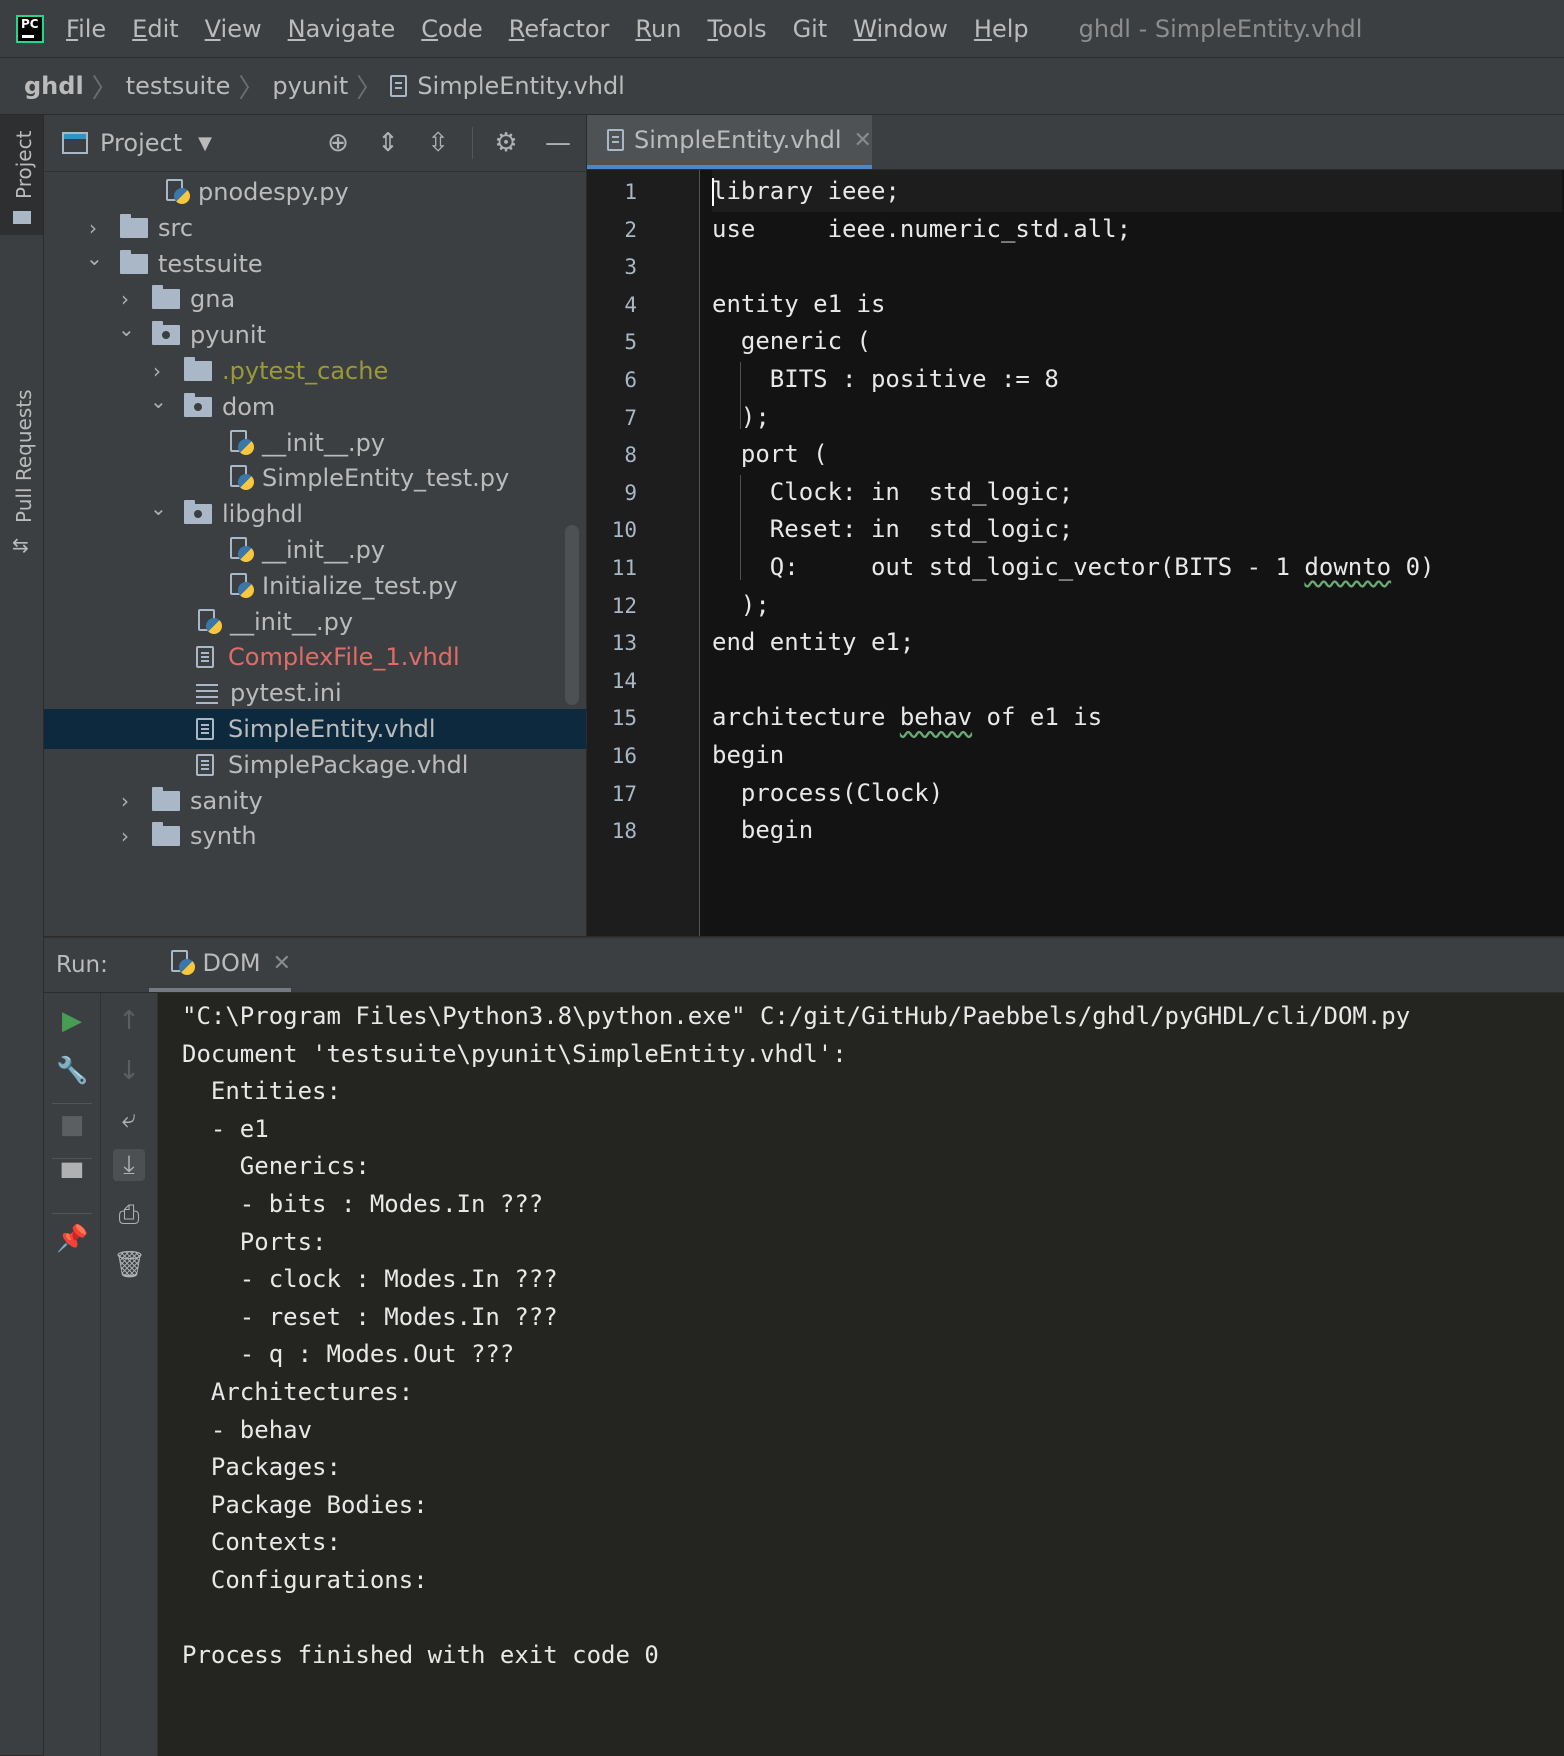 This screenshot has height=1756, width=1564. What do you see at coordinates (72, 1021) in the screenshot?
I see `rerun-icon: ▶` at bounding box center [72, 1021].